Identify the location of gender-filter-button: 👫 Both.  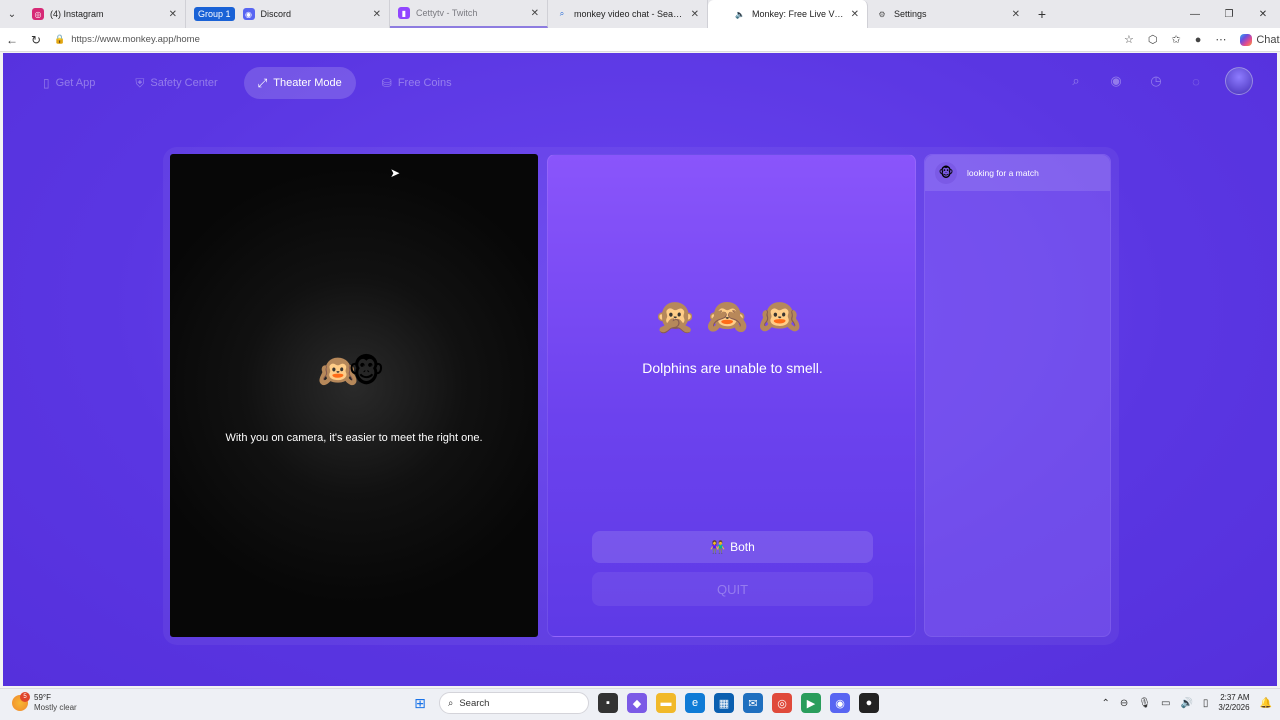
(732, 547).